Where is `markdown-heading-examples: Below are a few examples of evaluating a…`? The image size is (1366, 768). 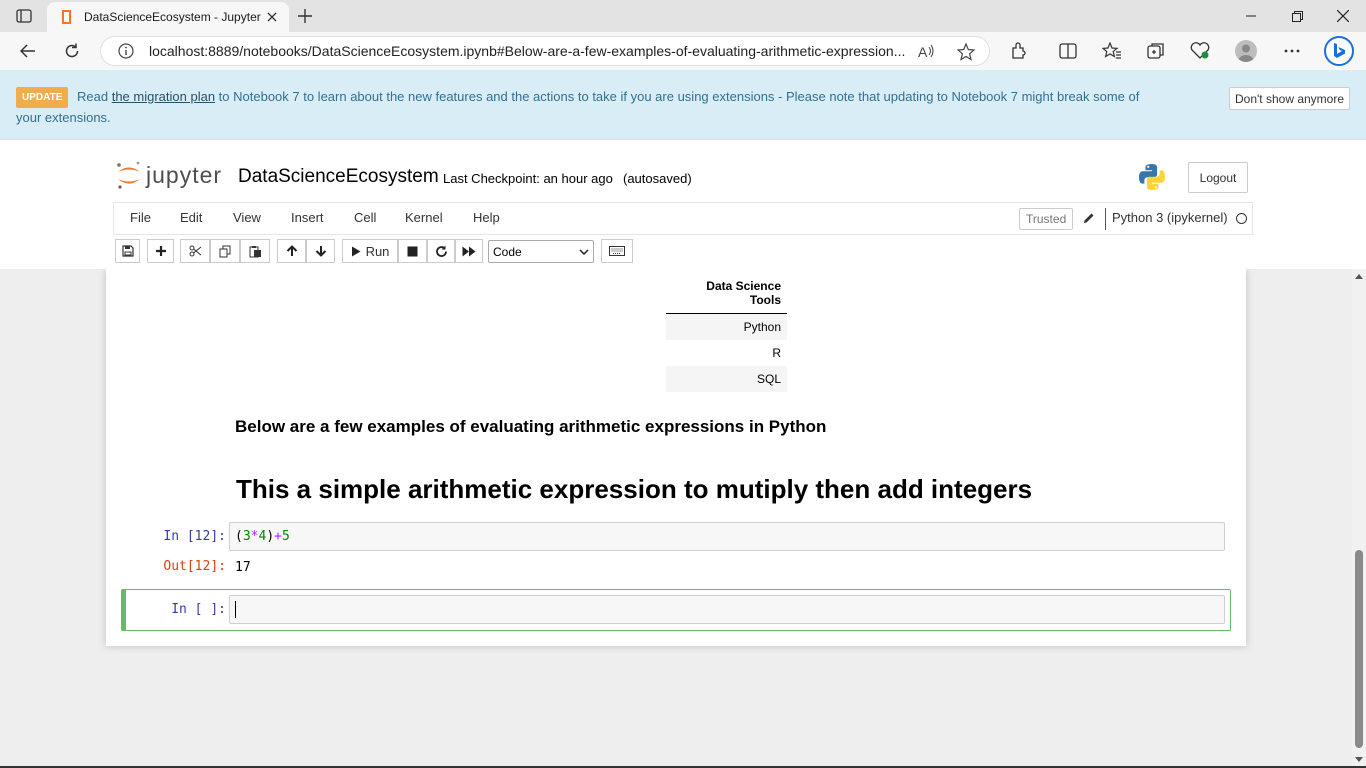 markdown-heading-examples: Below are a few examples of evaluating a… is located at coordinates (531, 426).